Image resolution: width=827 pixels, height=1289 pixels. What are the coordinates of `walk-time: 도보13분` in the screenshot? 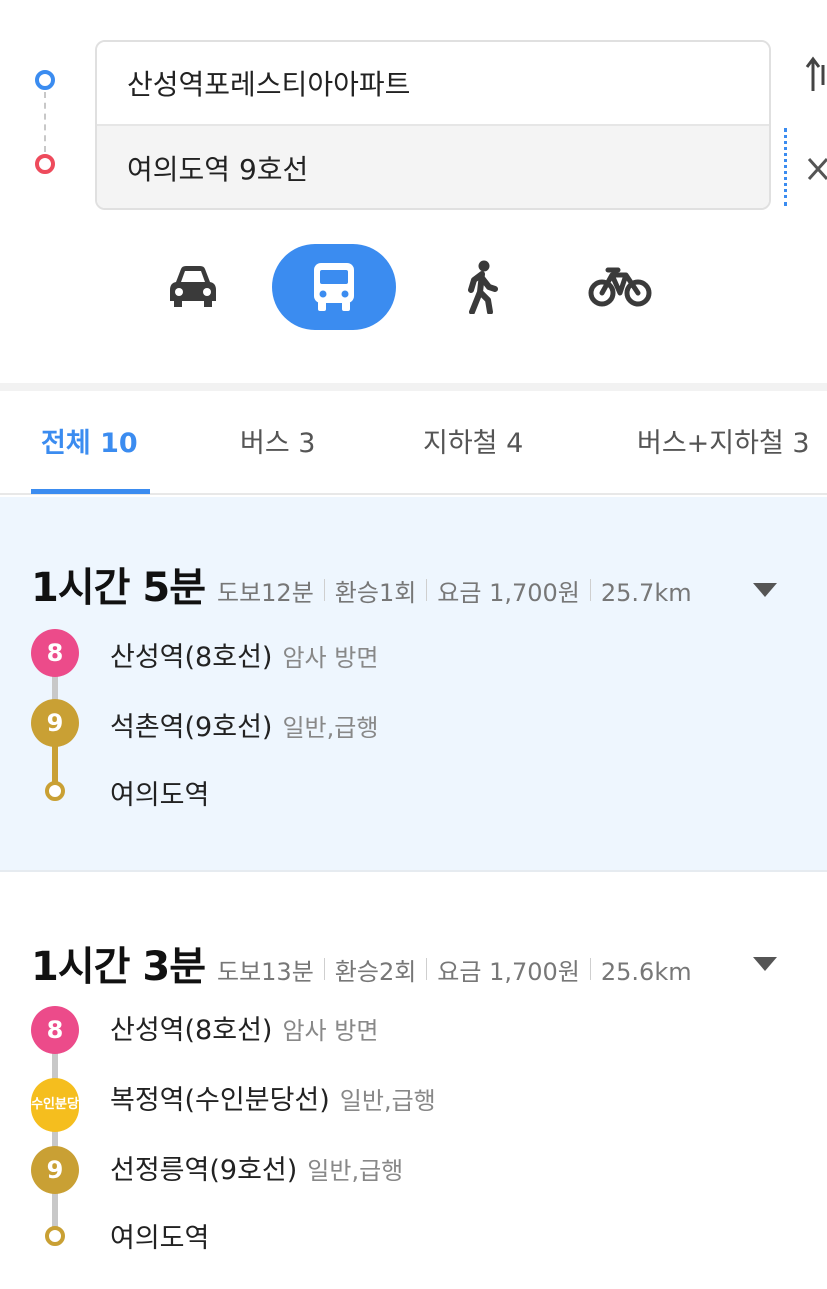 It's located at (265, 972).